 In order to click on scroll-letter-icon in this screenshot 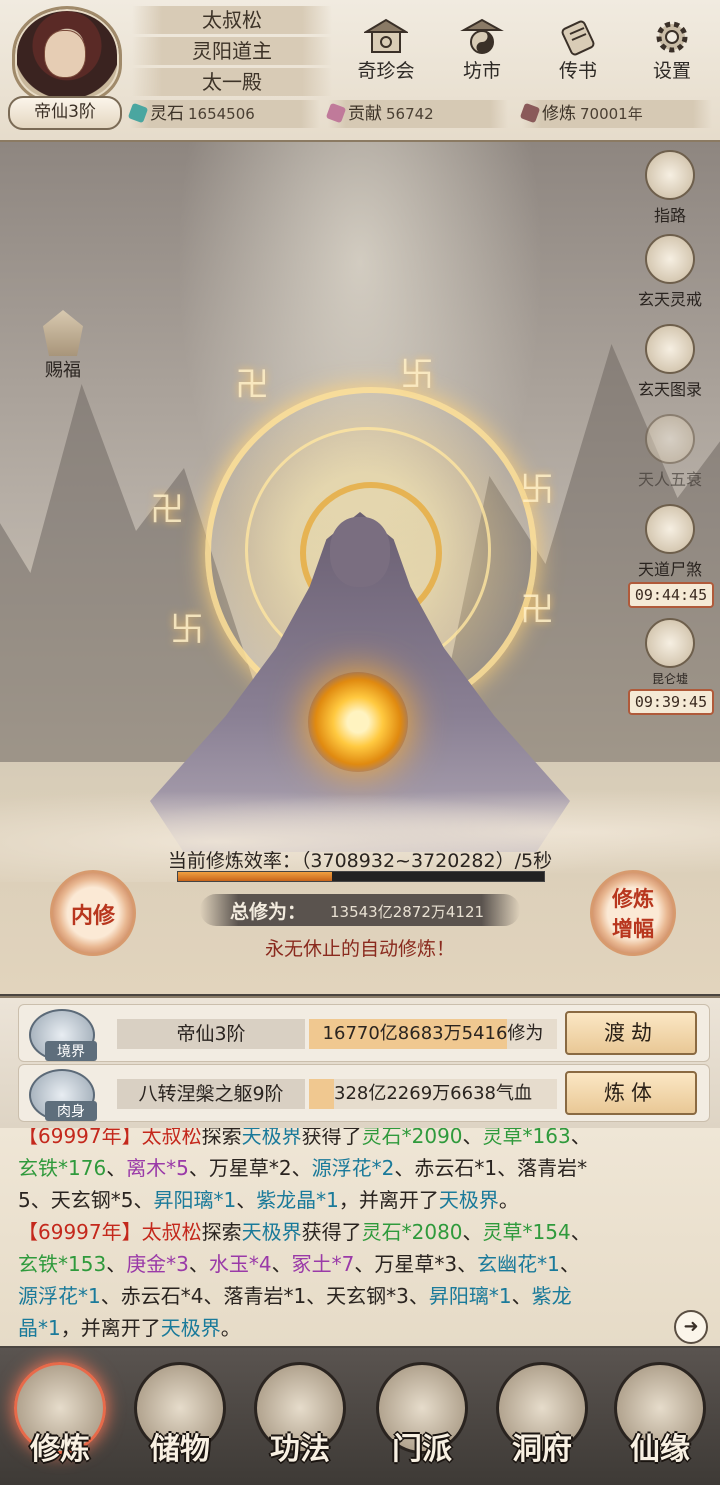, I will do `click(578, 38)`.